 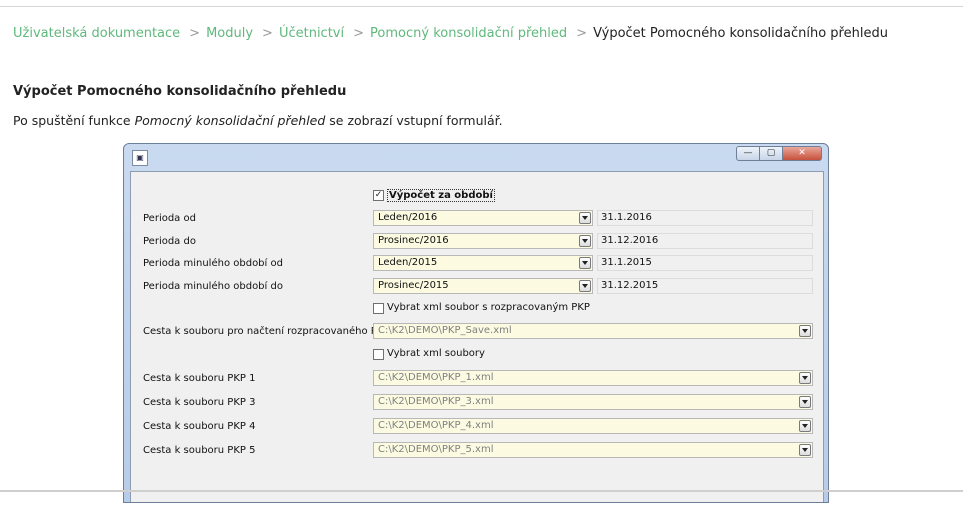 What do you see at coordinates (483, 241) in the screenshot?
I see `period-to-select: Prosinec/2016` at bounding box center [483, 241].